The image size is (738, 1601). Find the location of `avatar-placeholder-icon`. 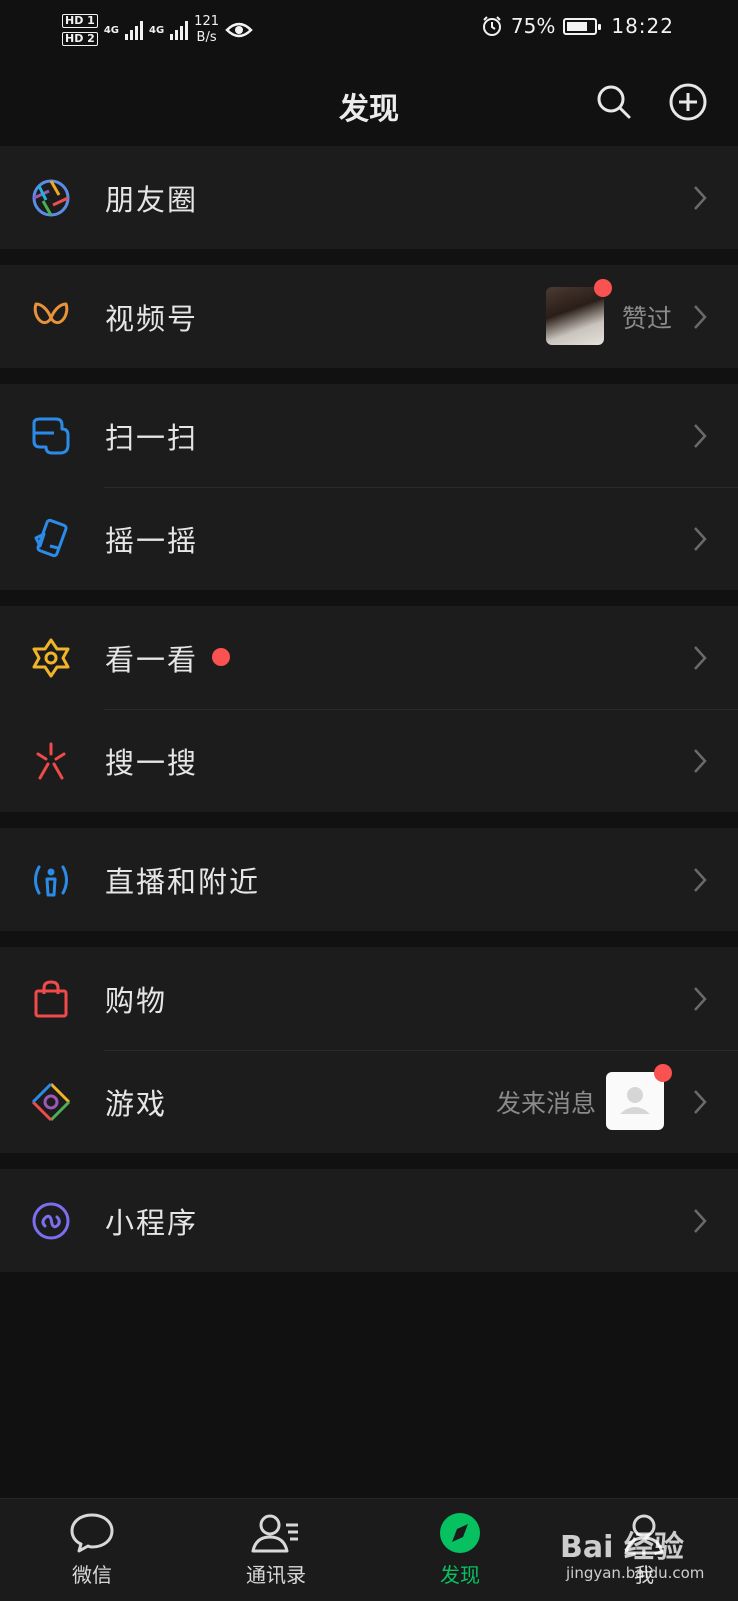

avatar-placeholder-icon is located at coordinates (635, 1100).